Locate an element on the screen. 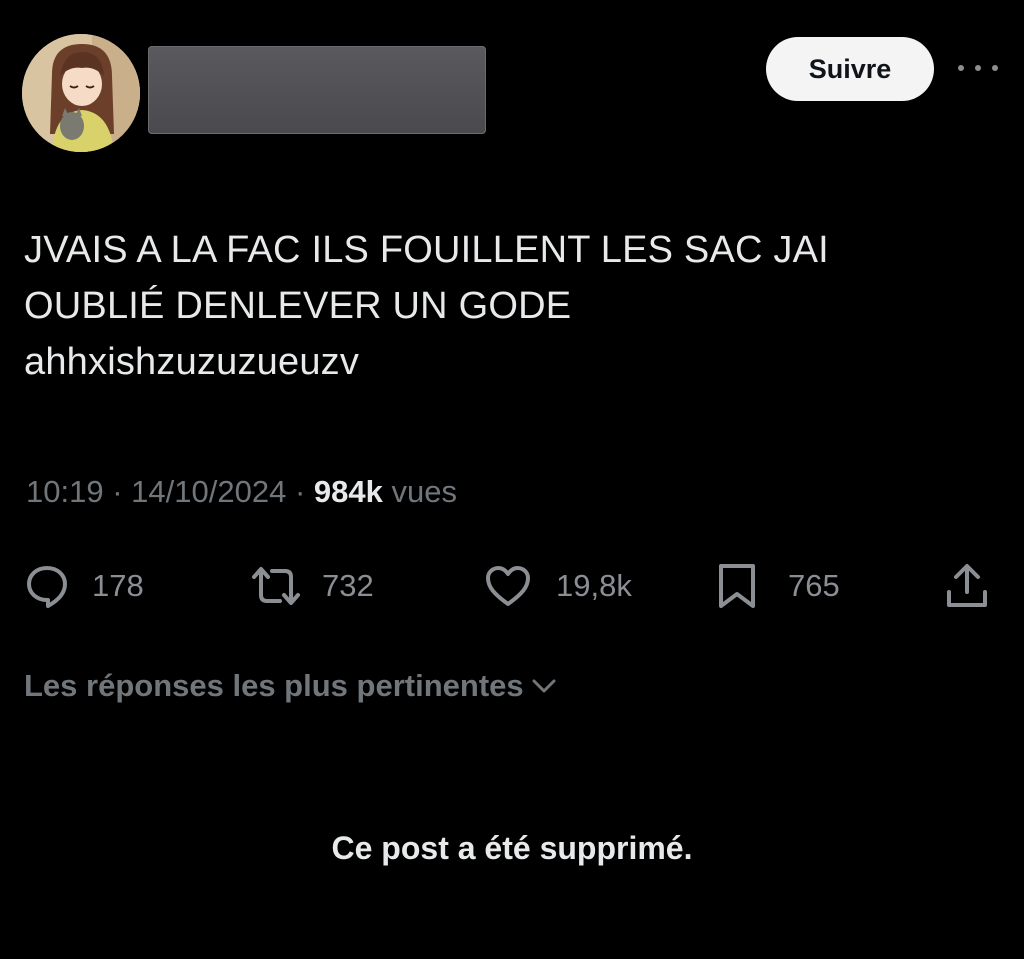 This screenshot has height=959, width=1024. reply-count: 178 is located at coordinates (118, 585).